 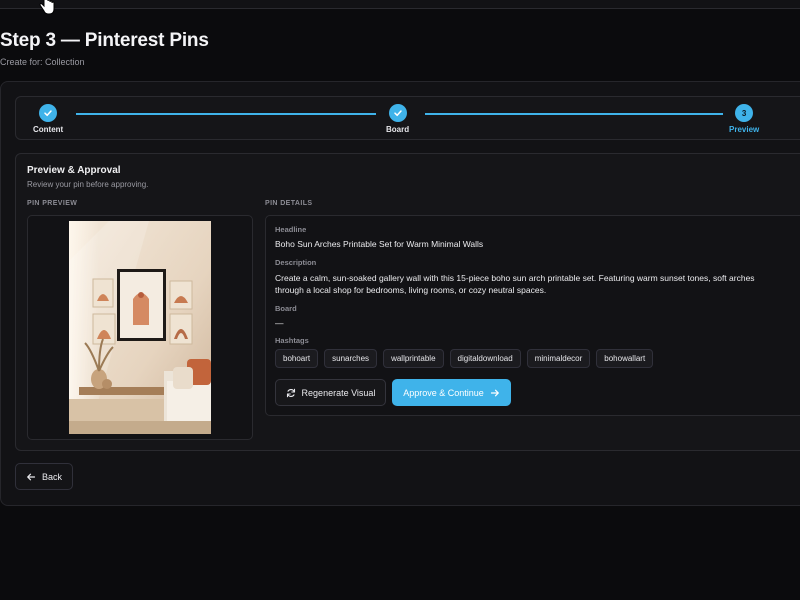 I want to click on approve-continue-label: Approve & Continue, so click(x=443, y=392).